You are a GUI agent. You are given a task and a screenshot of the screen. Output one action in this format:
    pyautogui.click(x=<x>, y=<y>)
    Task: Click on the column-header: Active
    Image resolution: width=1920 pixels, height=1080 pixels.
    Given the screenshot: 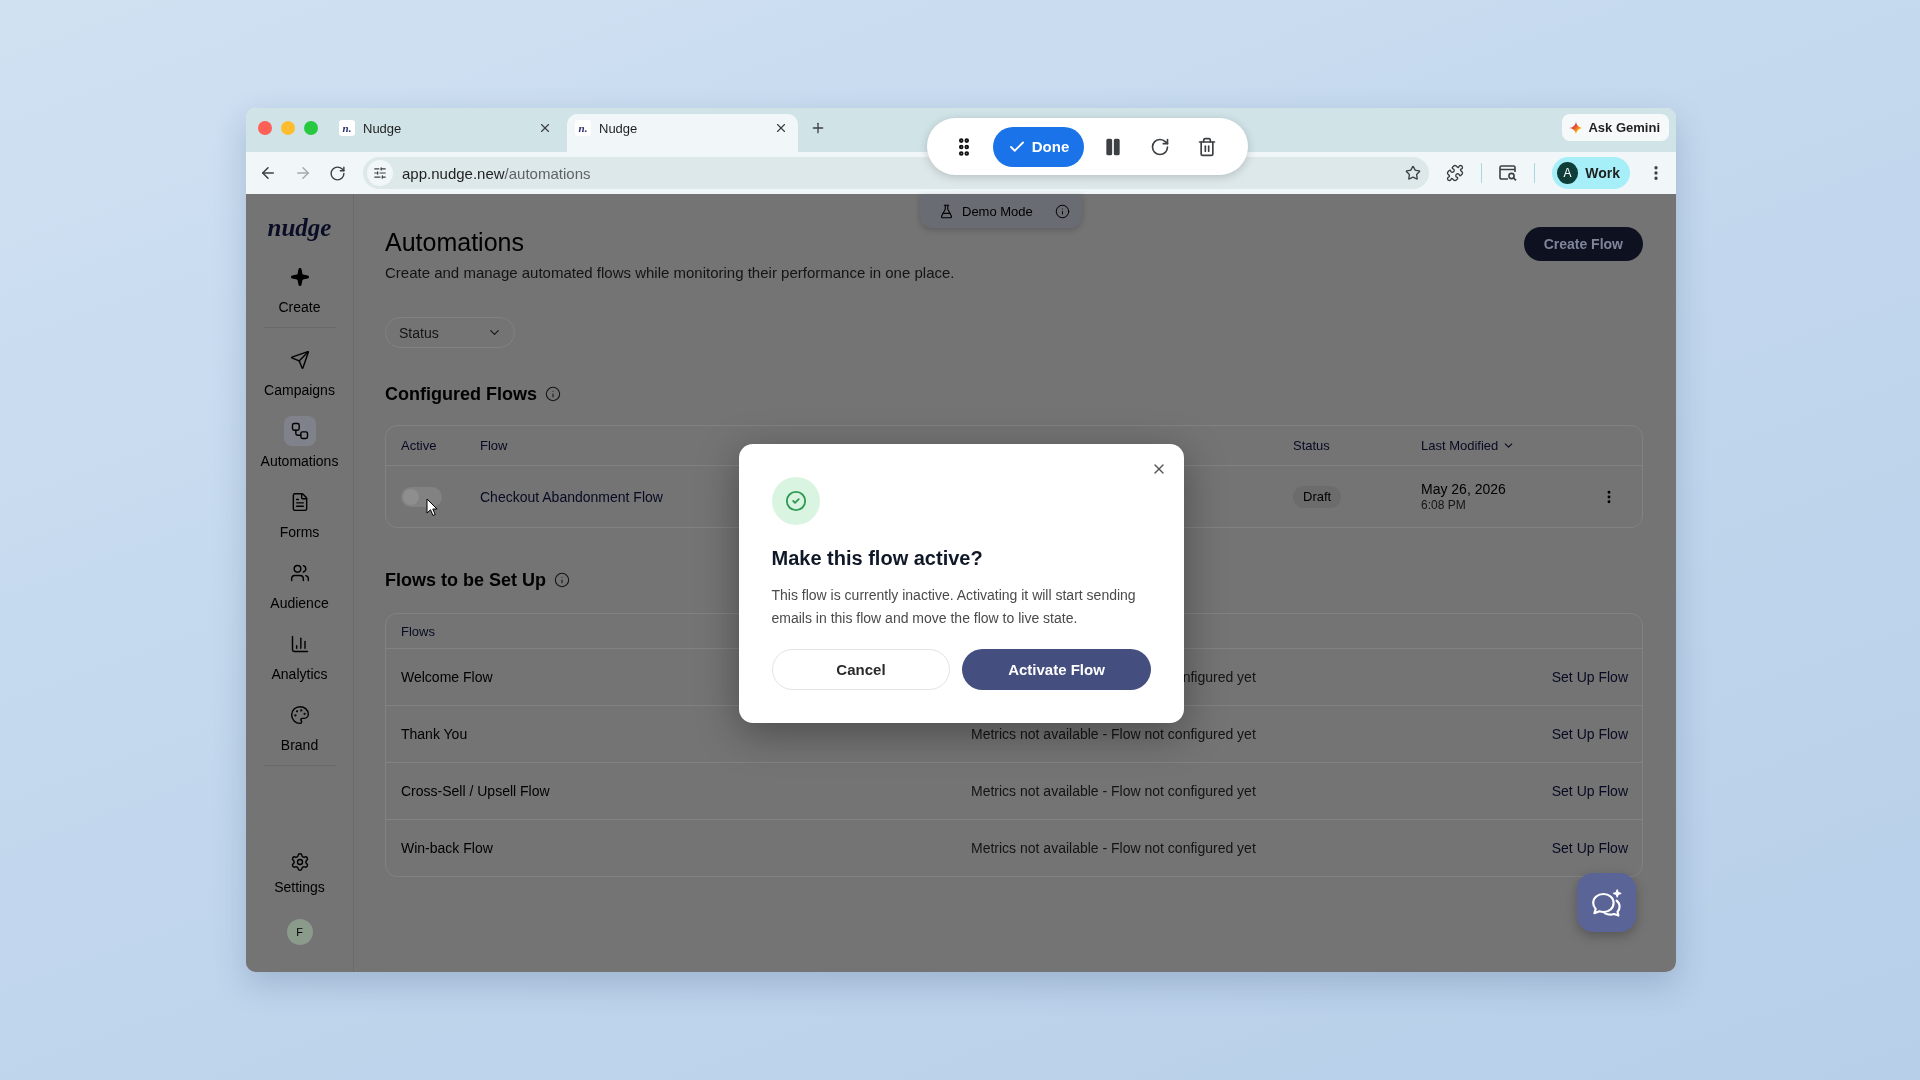 What is the action you would take?
    pyautogui.click(x=419, y=445)
    